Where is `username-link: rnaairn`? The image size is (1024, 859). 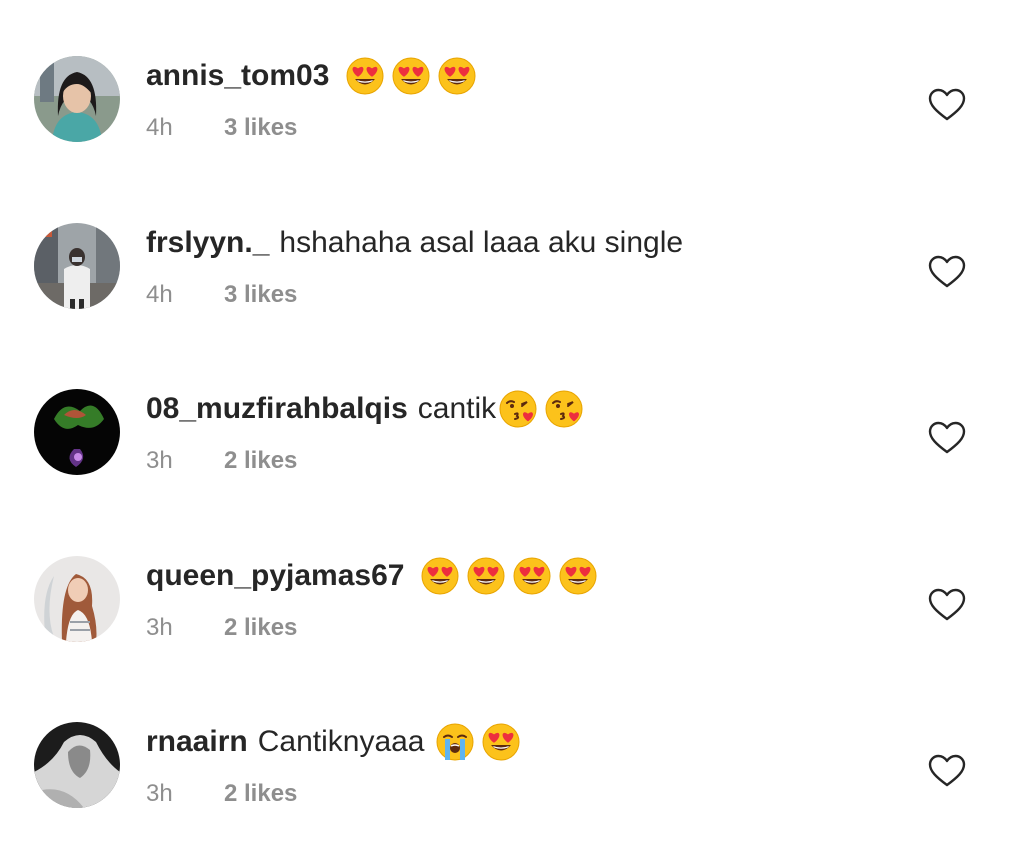 username-link: rnaairn is located at coordinates (197, 742).